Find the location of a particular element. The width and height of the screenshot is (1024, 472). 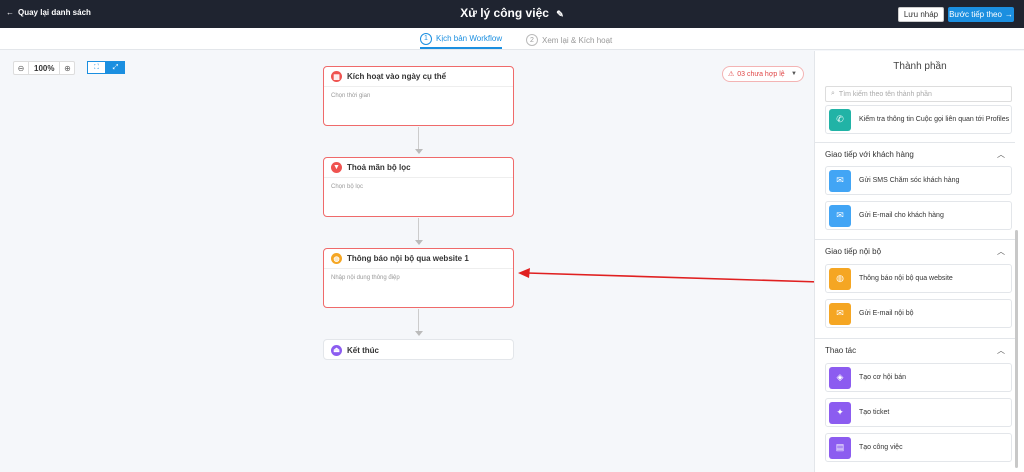

step-label: Kịch bản Workflow is located at coordinates (469, 38).